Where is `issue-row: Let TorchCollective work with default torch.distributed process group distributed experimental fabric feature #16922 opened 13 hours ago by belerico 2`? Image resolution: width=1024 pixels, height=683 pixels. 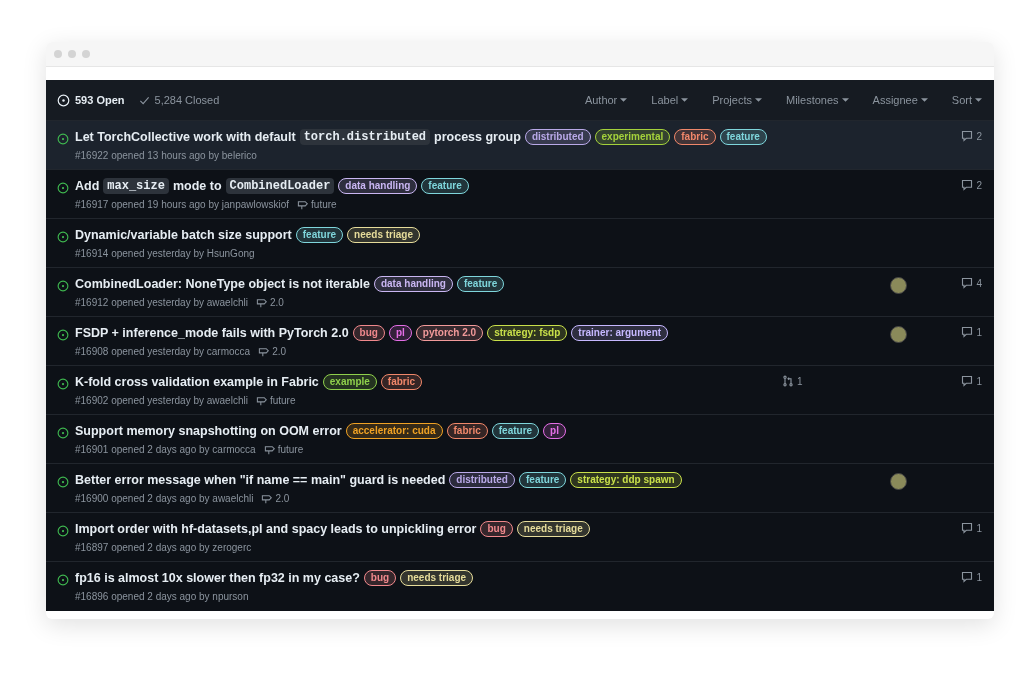 issue-row: Let TorchCollective work with default torch.distributed process group distributed experimental fabric feature #16922 opened 13 hours ago by belerico 2 is located at coordinates (520, 145).